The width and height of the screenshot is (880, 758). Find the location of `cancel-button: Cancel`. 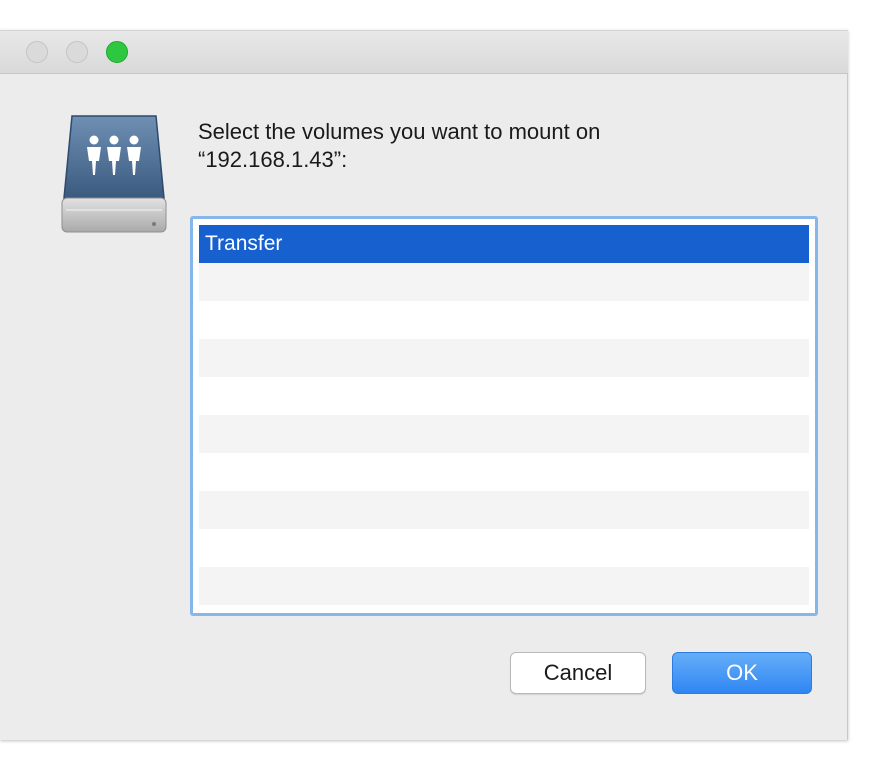

cancel-button: Cancel is located at coordinates (578, 673).